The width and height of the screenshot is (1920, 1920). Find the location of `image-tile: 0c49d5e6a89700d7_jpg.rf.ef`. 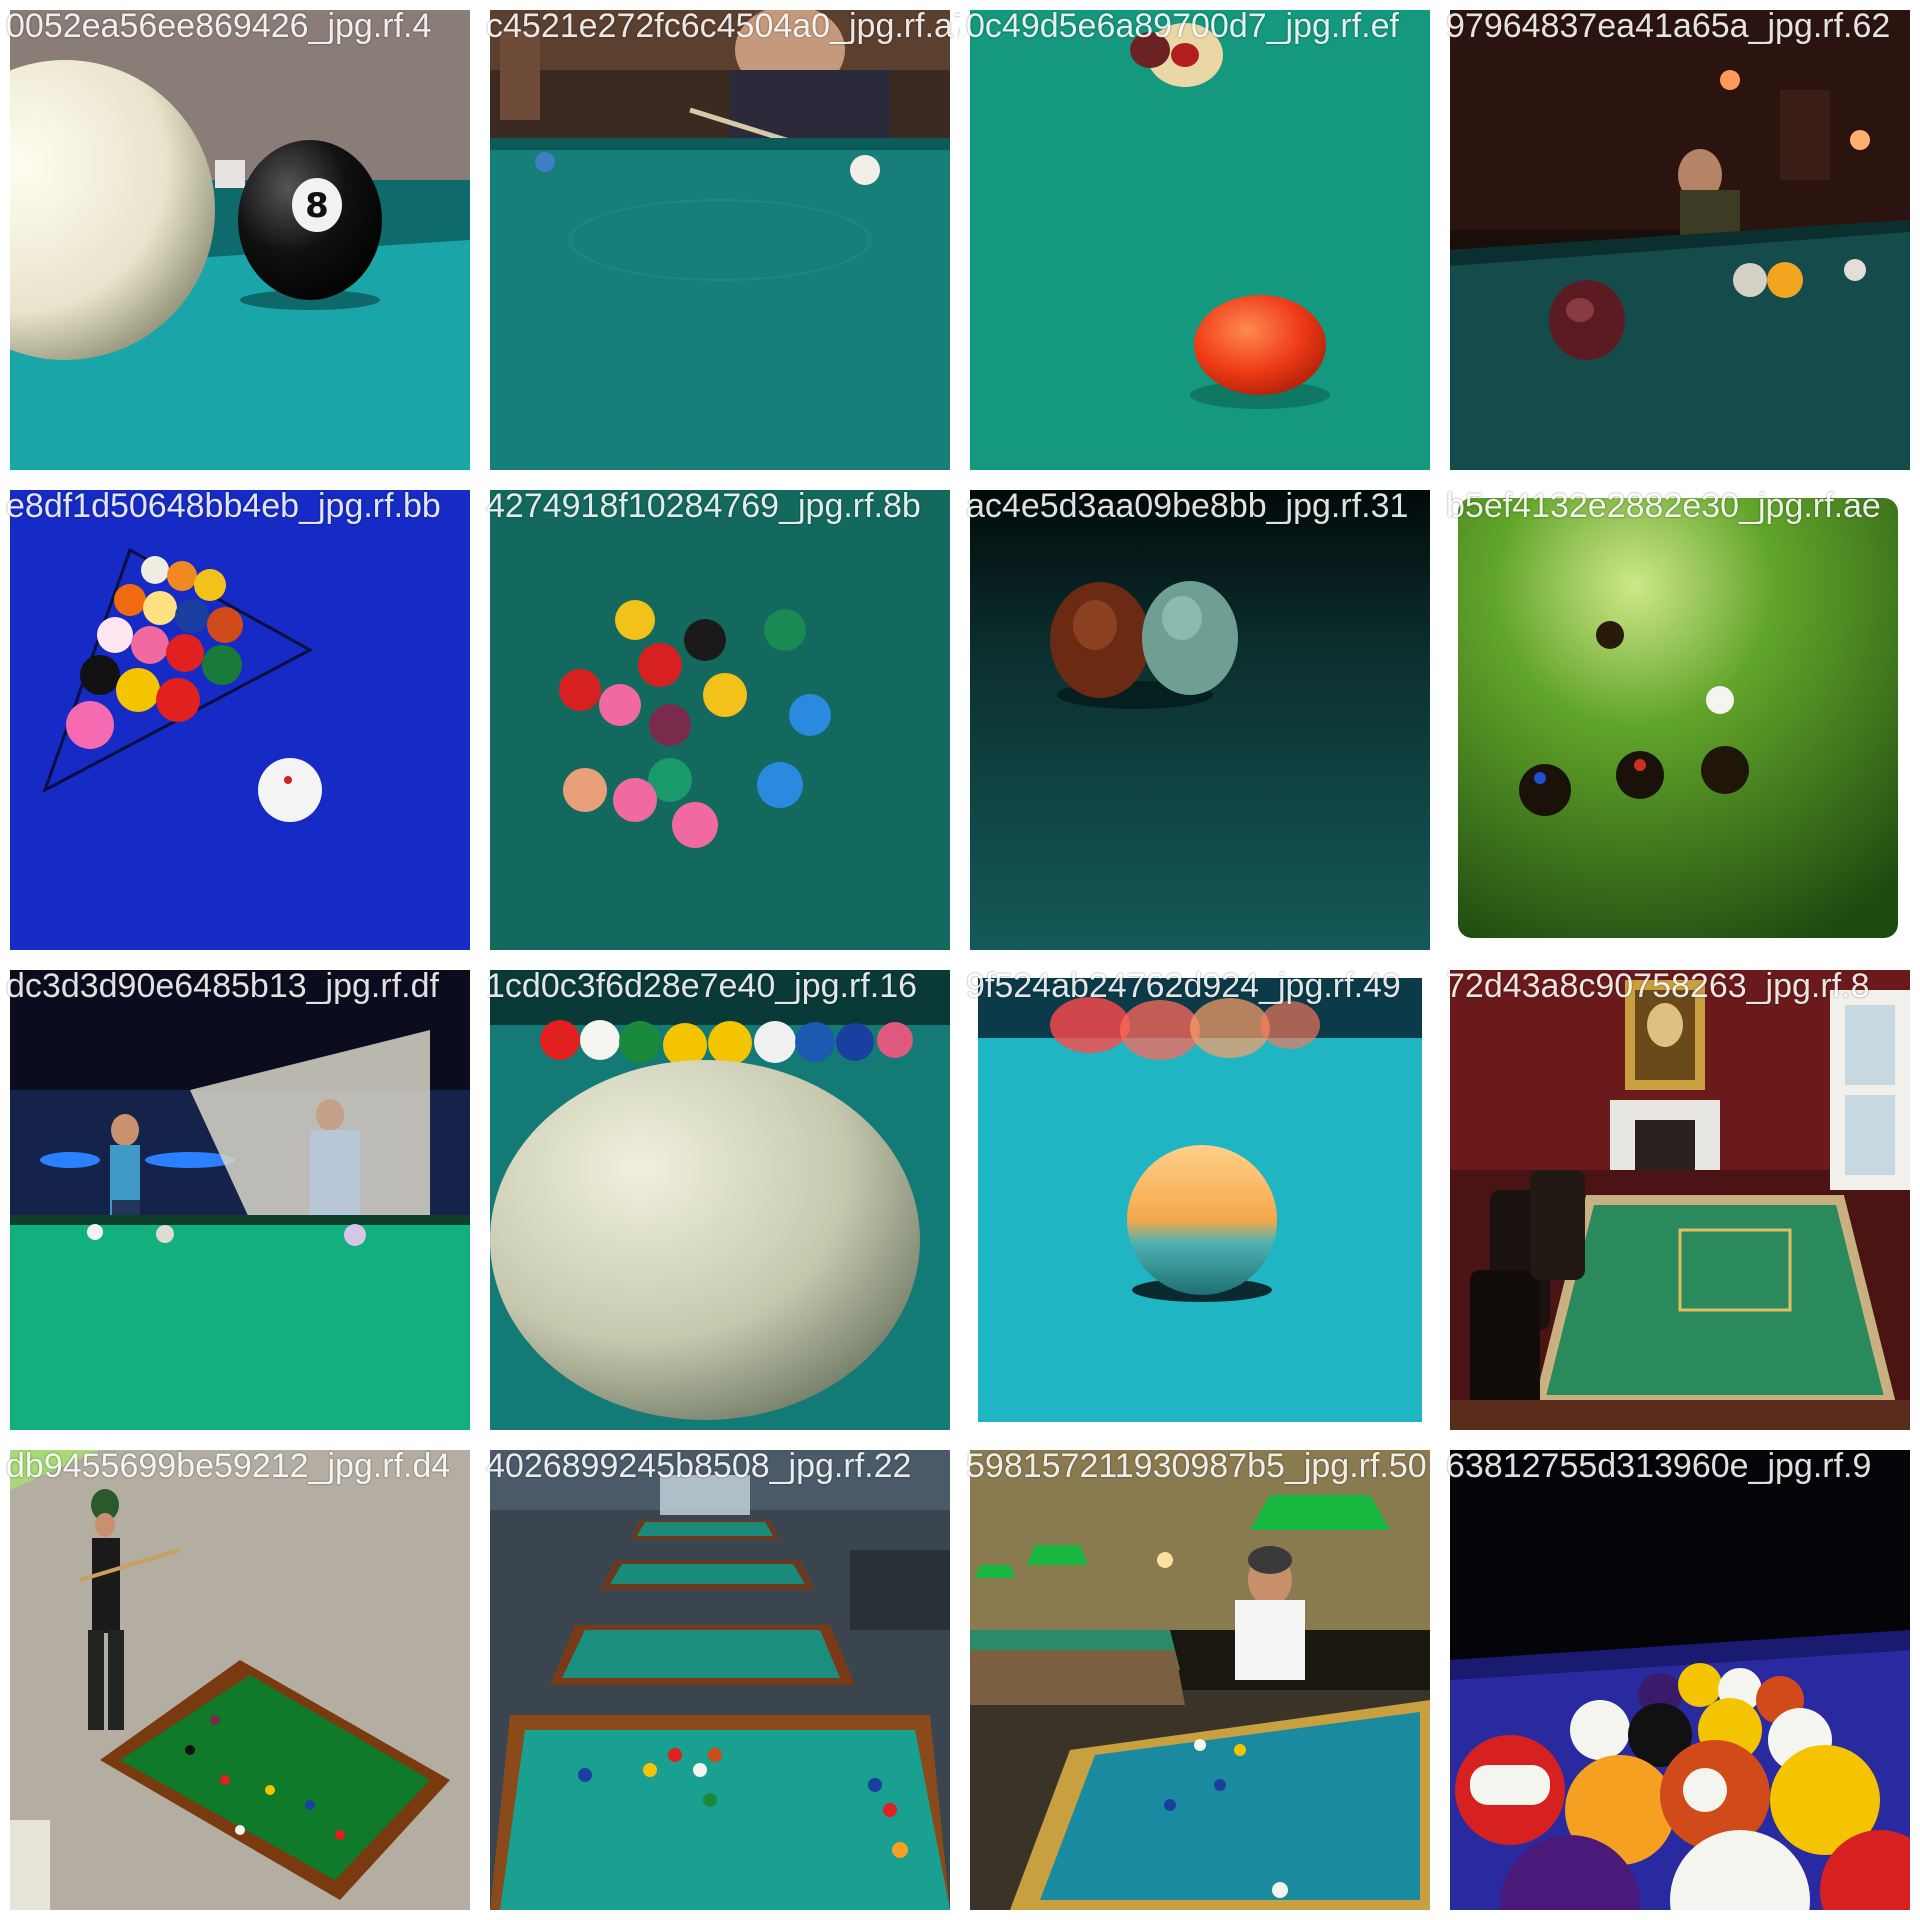

image-tile: 0c49d5e6a89700d7_jpg.rf.ef is located at coordinates (1200, 240).